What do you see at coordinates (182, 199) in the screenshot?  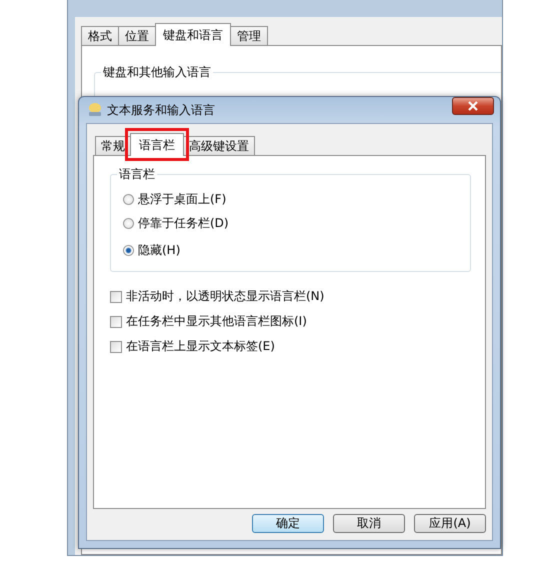 I see `radio-label: 悬浮于桌面上(F)` at bounding box center [182, 199].